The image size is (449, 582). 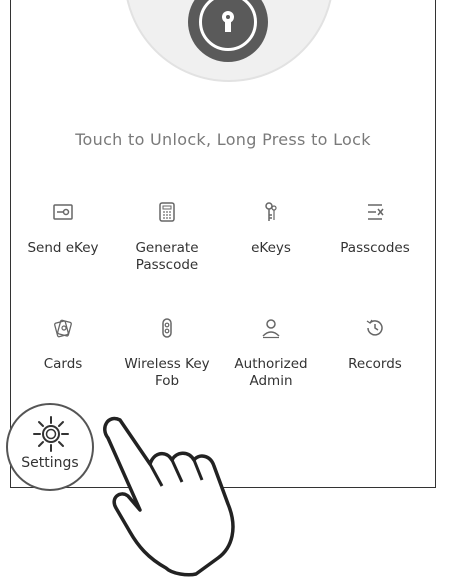 I want to click on ekeys-label: eKeys, so click(x=271, y=248).